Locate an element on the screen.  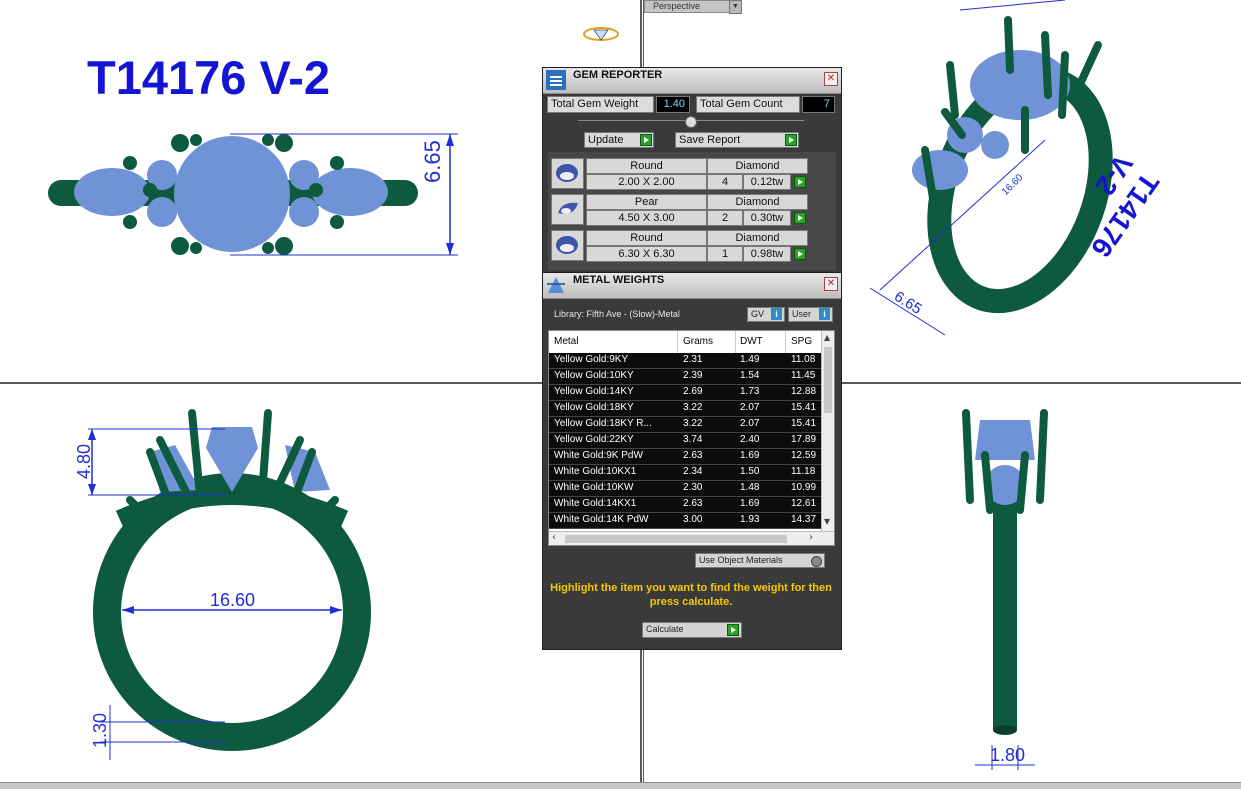
table-cell: 14.37 is located at coordinates (804, 519).